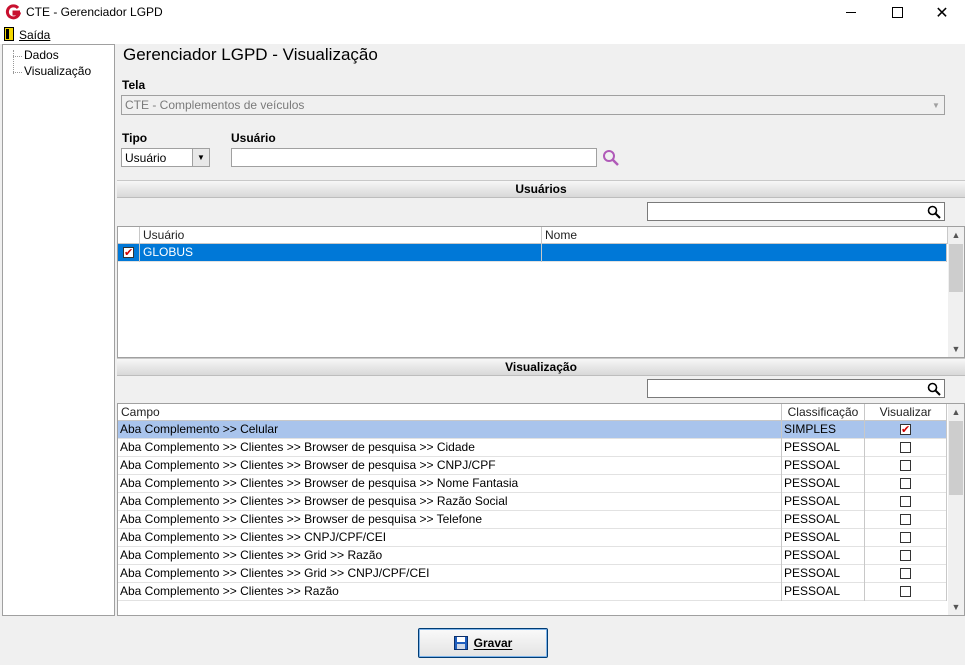 The image size is (965, 665). I want to click on maximize-icon, so click(897, 12).